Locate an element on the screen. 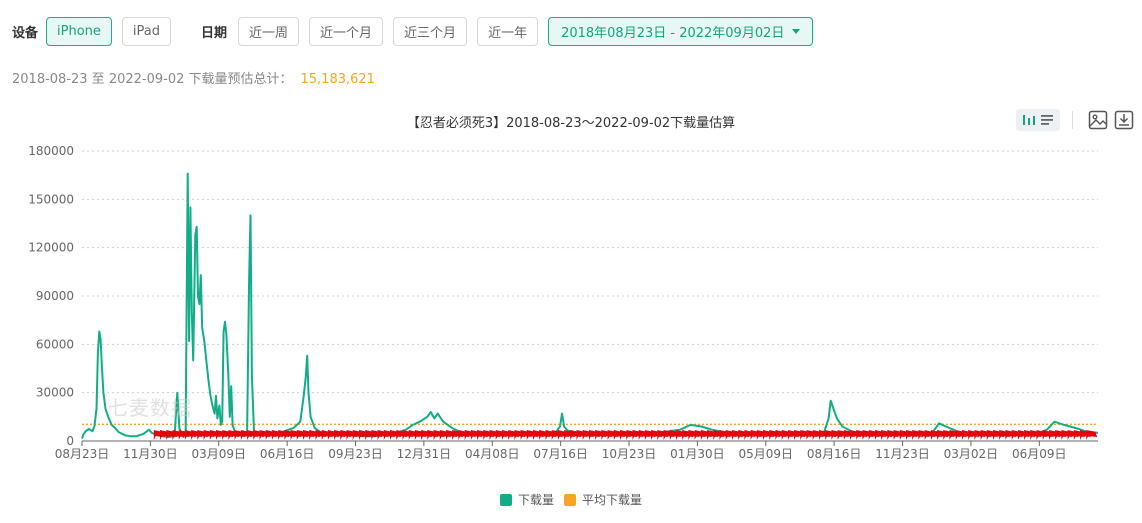 The image size is (1142, 523). y-tick-label: 60000 is located at coordinates (55, 344).